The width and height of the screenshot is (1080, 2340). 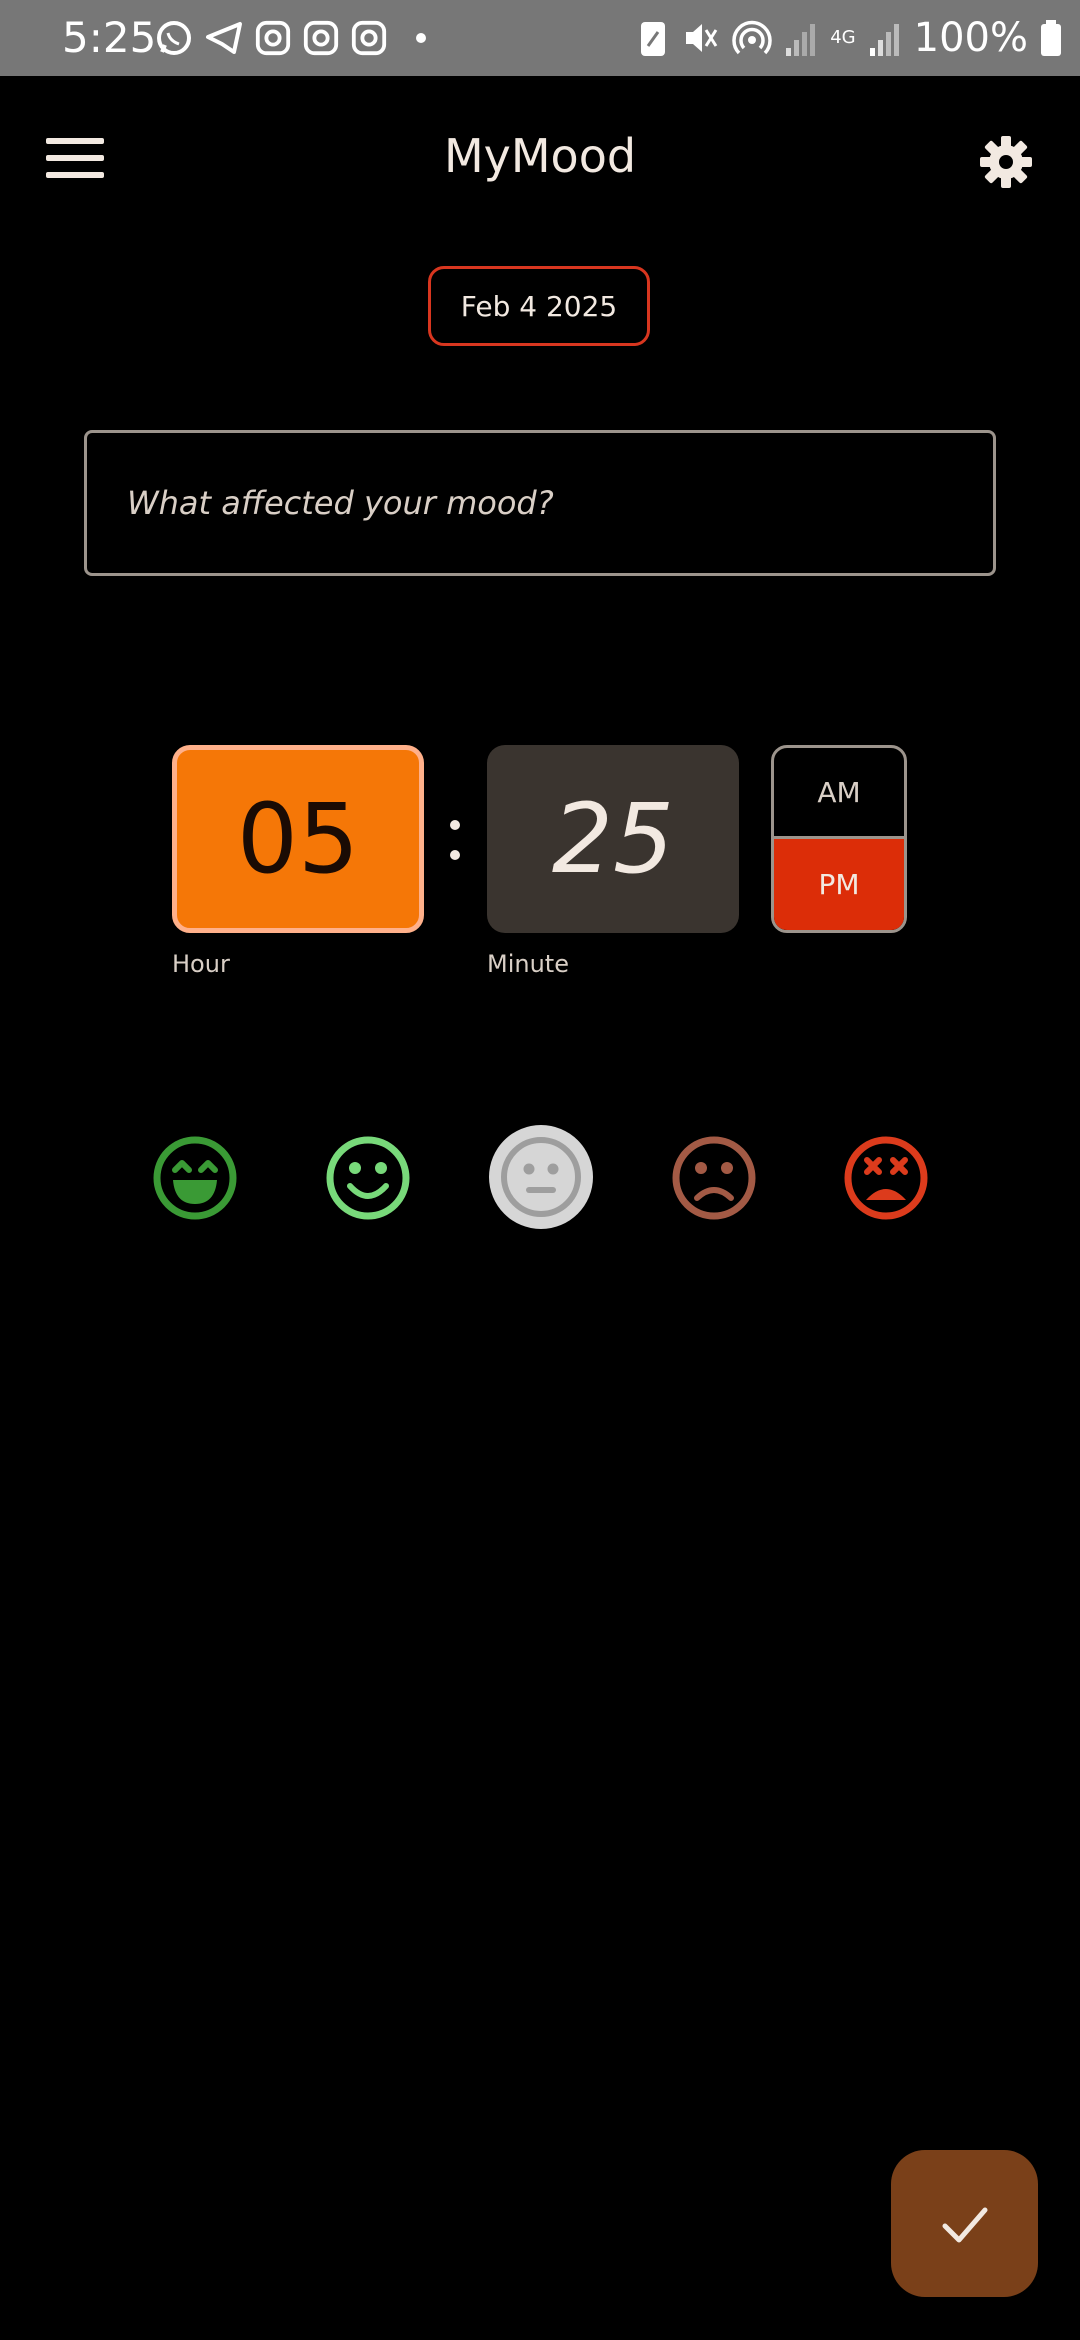 I want to click on mute-icon, so click(x=702, y=38).